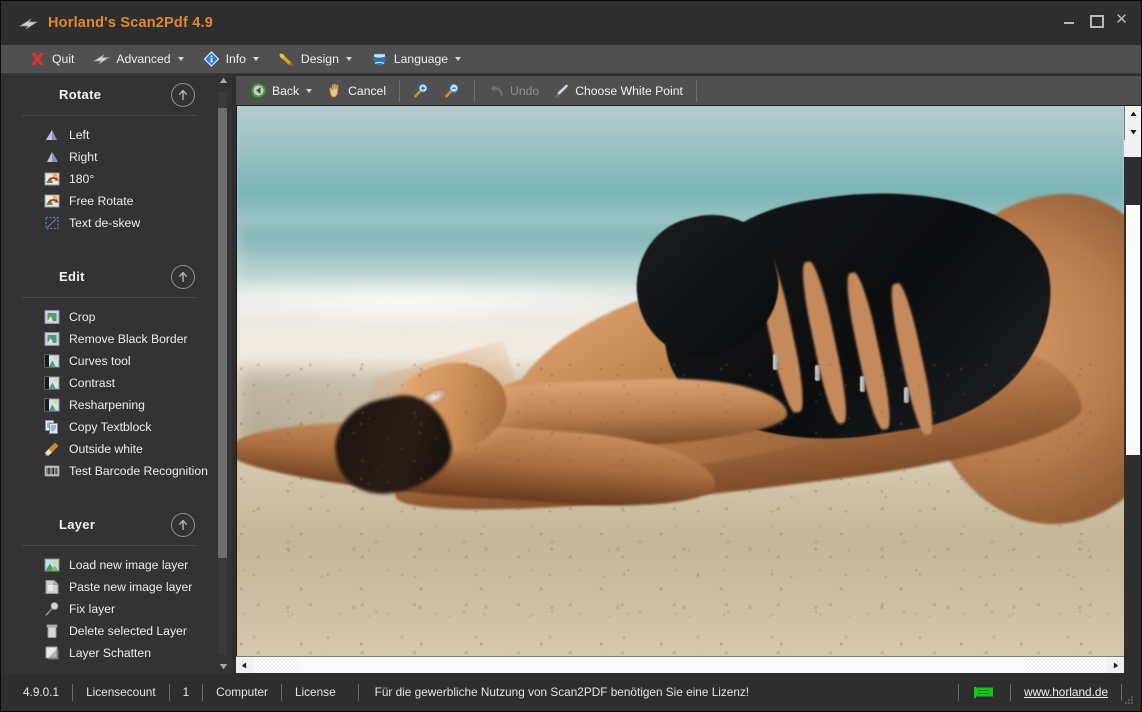 The height and width of the screenshot is (712, 1142). I want to click on menu-label: Info, so click(235, 59).